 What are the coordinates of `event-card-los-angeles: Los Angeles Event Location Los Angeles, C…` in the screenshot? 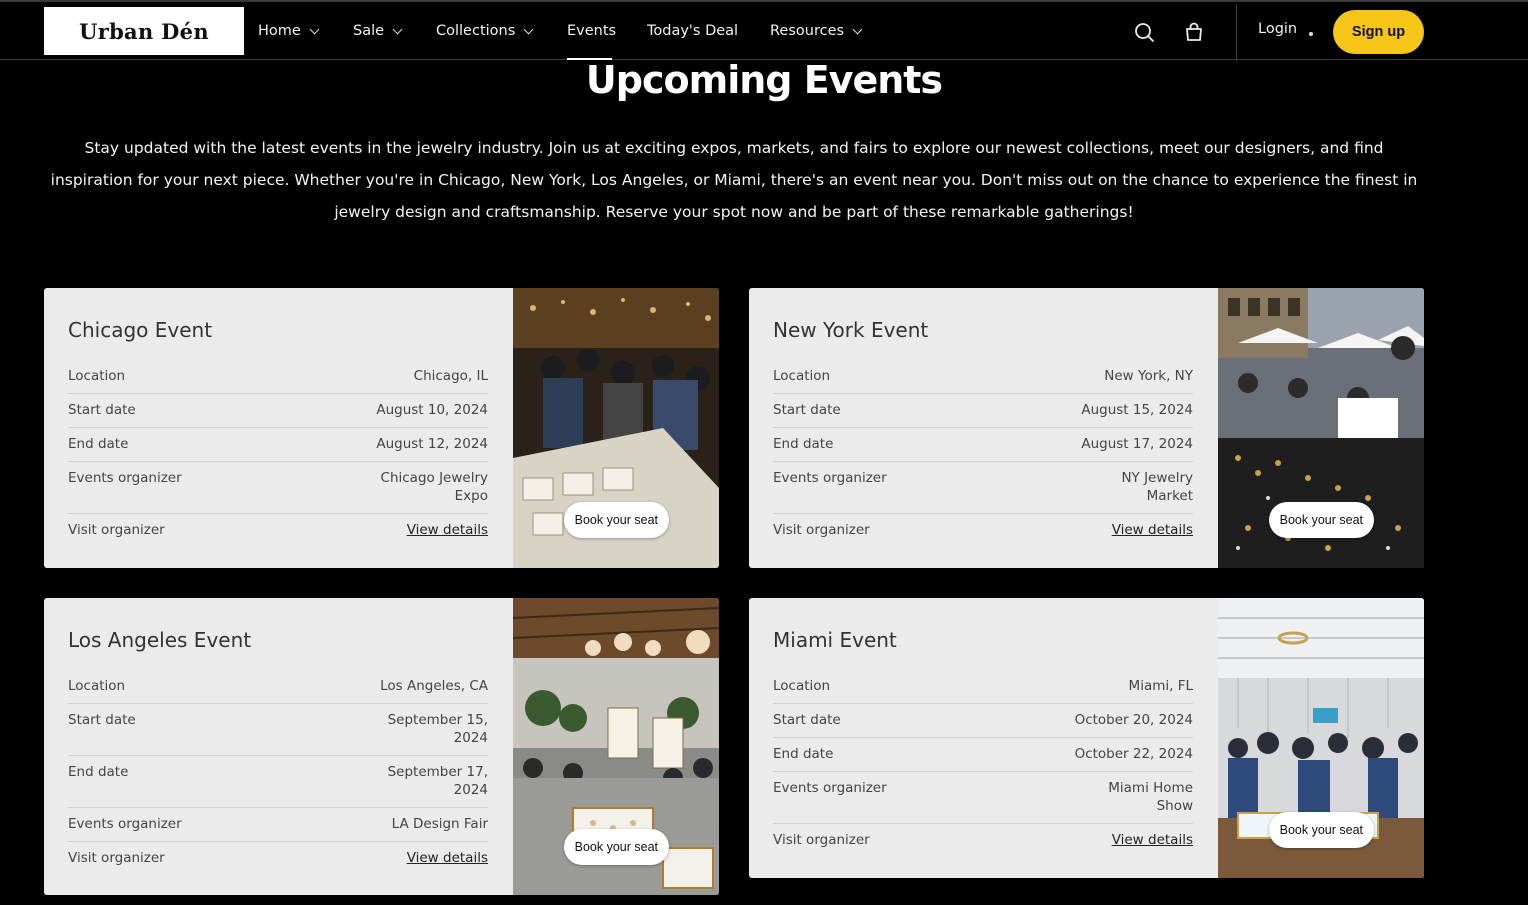 It's located at (381, 746).